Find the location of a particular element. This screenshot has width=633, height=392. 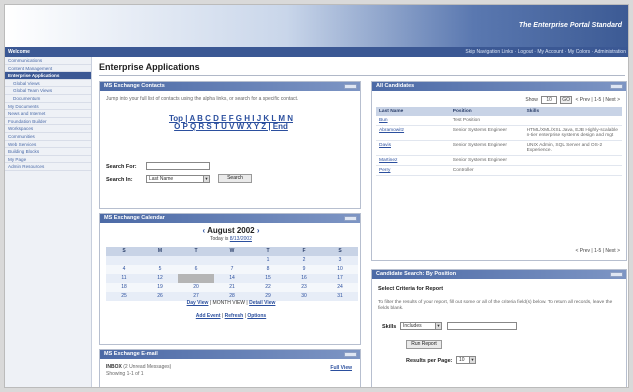

today-date-link: 8/13/2002 is located at coordinates (241, 239).